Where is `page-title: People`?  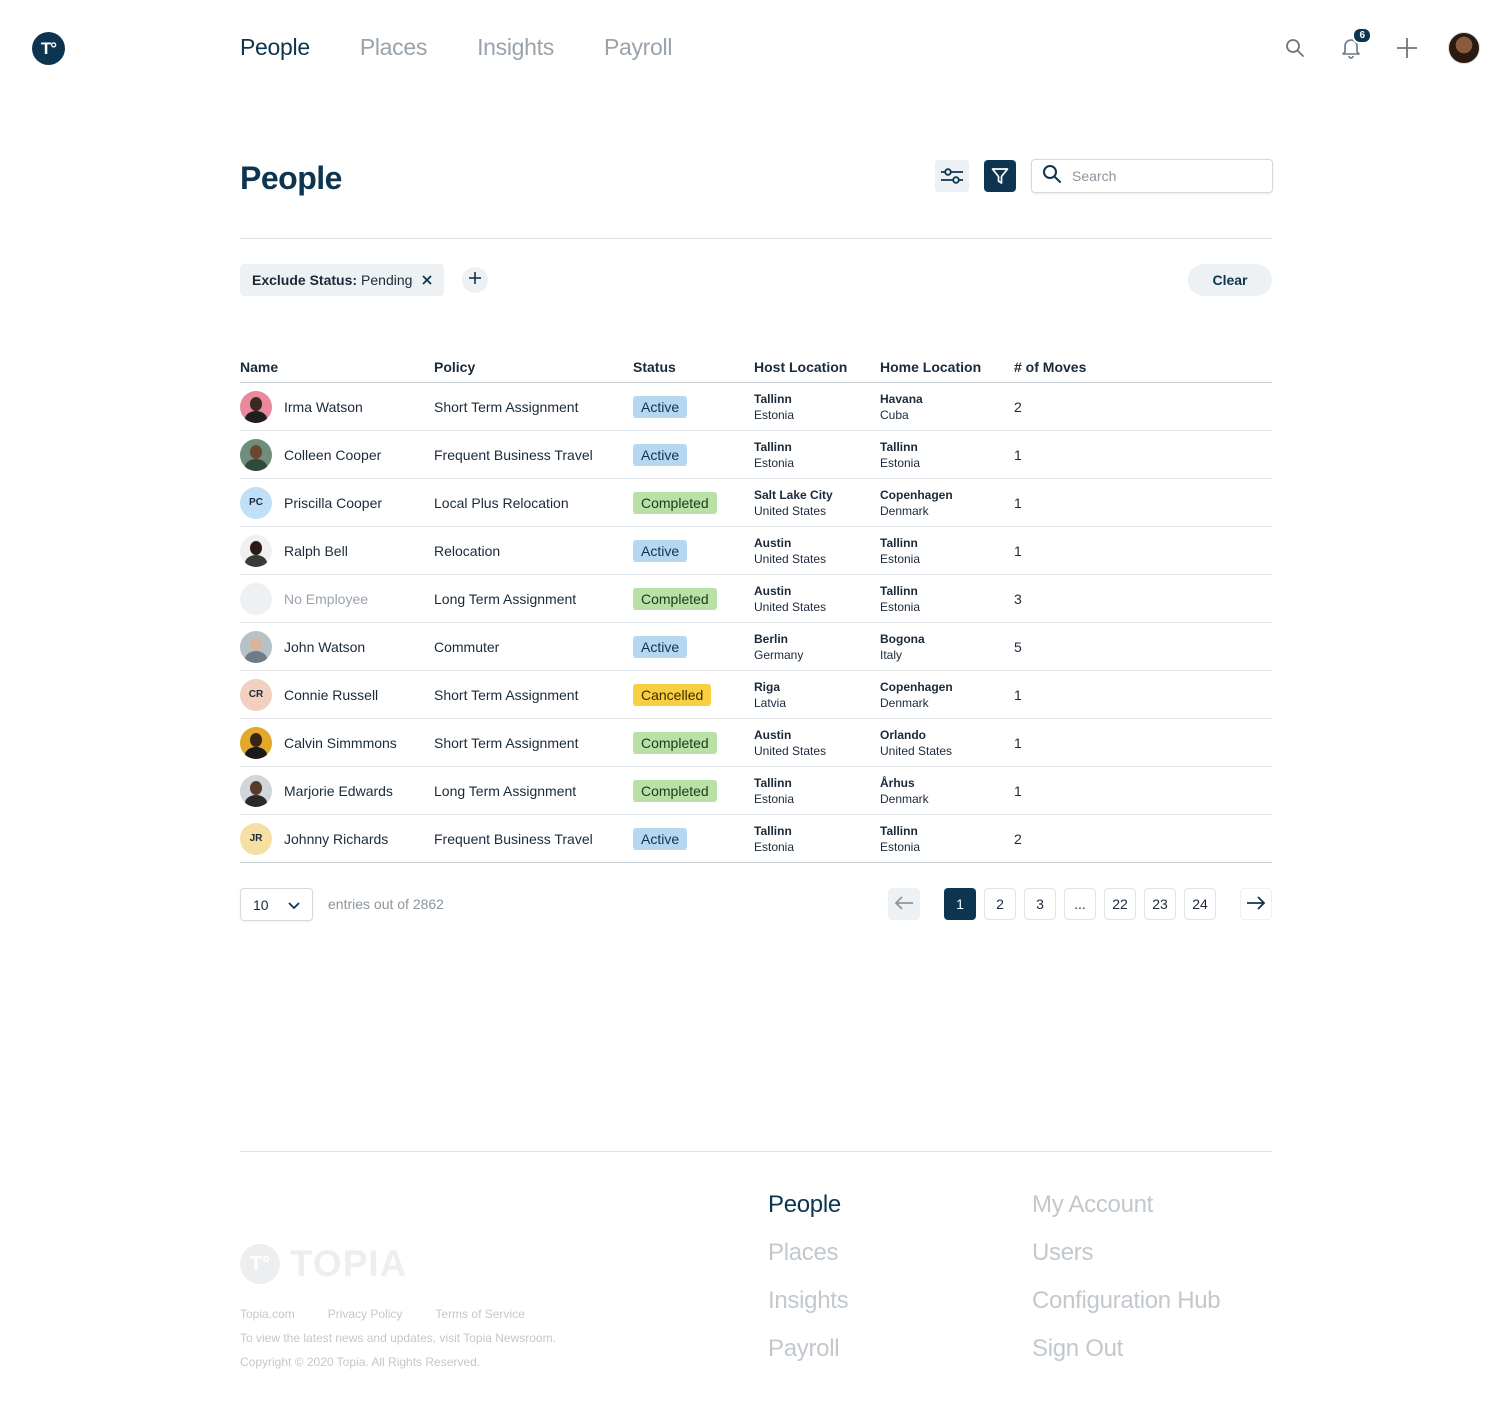 page-title: People is located at coordinates (291, 178).